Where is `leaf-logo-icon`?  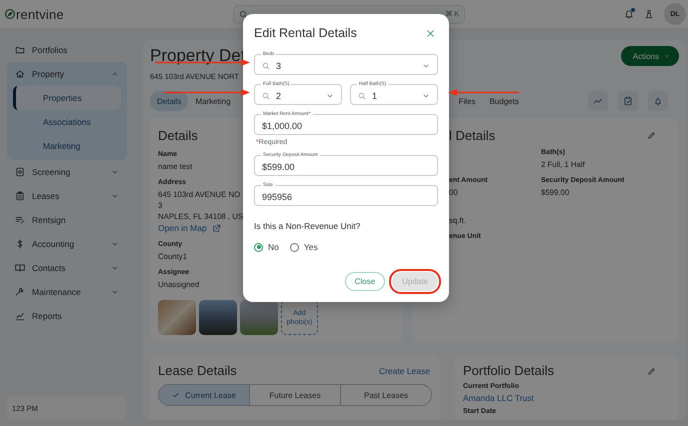
leaf-logo-icon is located at coordinates (10, 14).